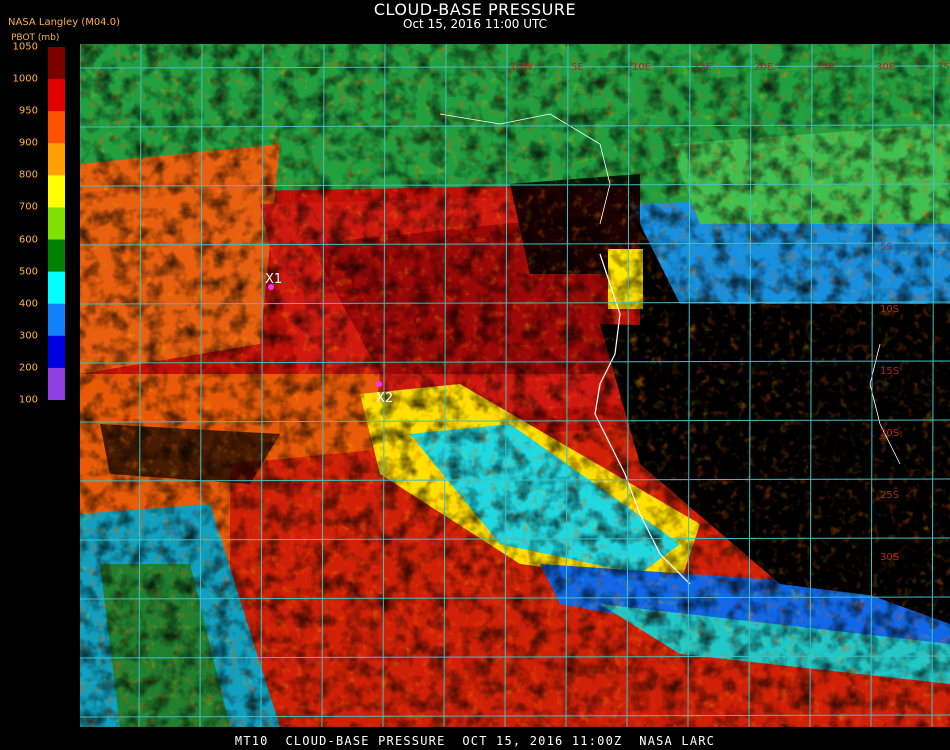 The width and height of the screenshot is (950, 750). Describe the element at coordinates (763, 67) in the screenshot. I see `longitude-label: 20E` at that location.